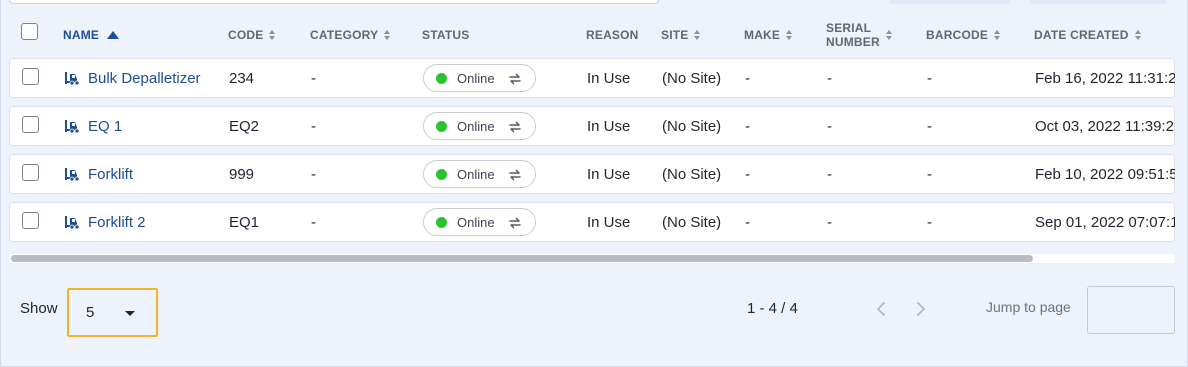 Image resolution: width=1188 pixels, height=367 pixels. Describe the element at coordinates (81, 35) in the screenshot. I see `column-header-label: NAME` at that location.